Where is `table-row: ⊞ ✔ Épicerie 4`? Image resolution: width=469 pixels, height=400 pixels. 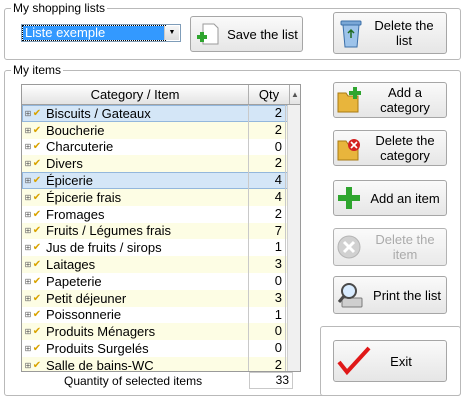 table-row: ⊞ ✔ Épicerie 4 is located at coordinates (155, 180).